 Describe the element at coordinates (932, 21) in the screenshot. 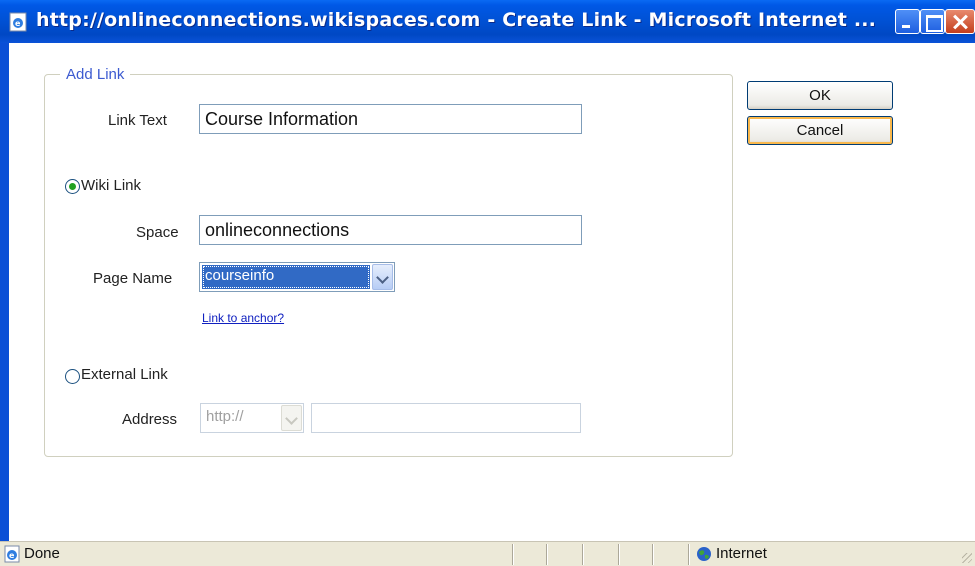

I see `maximize-button` at that location.